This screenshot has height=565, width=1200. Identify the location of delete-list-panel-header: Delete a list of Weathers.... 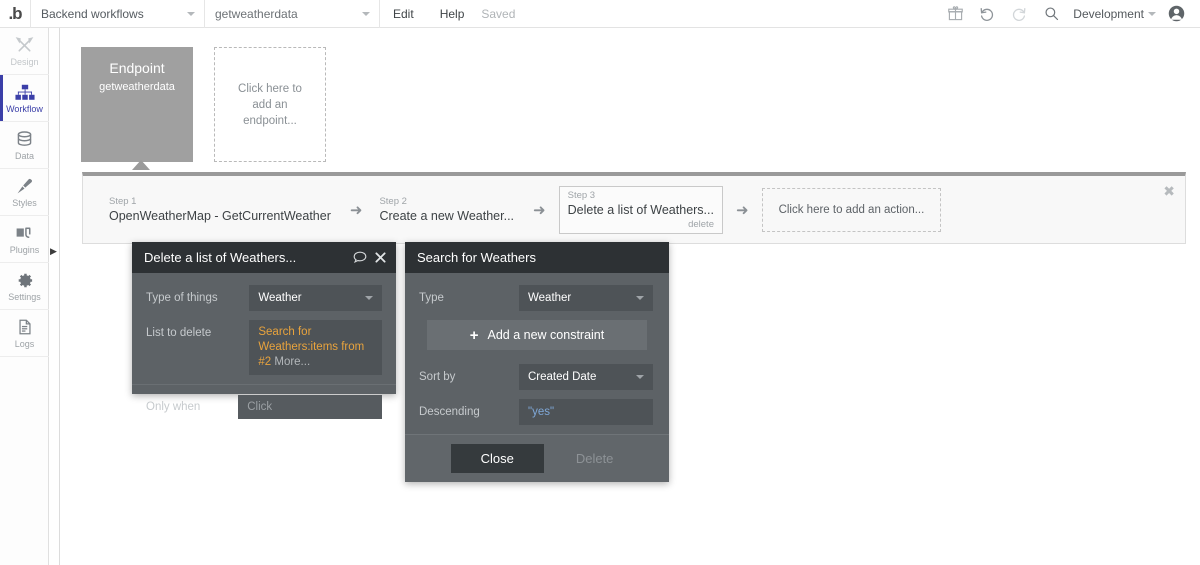
(264, 257).